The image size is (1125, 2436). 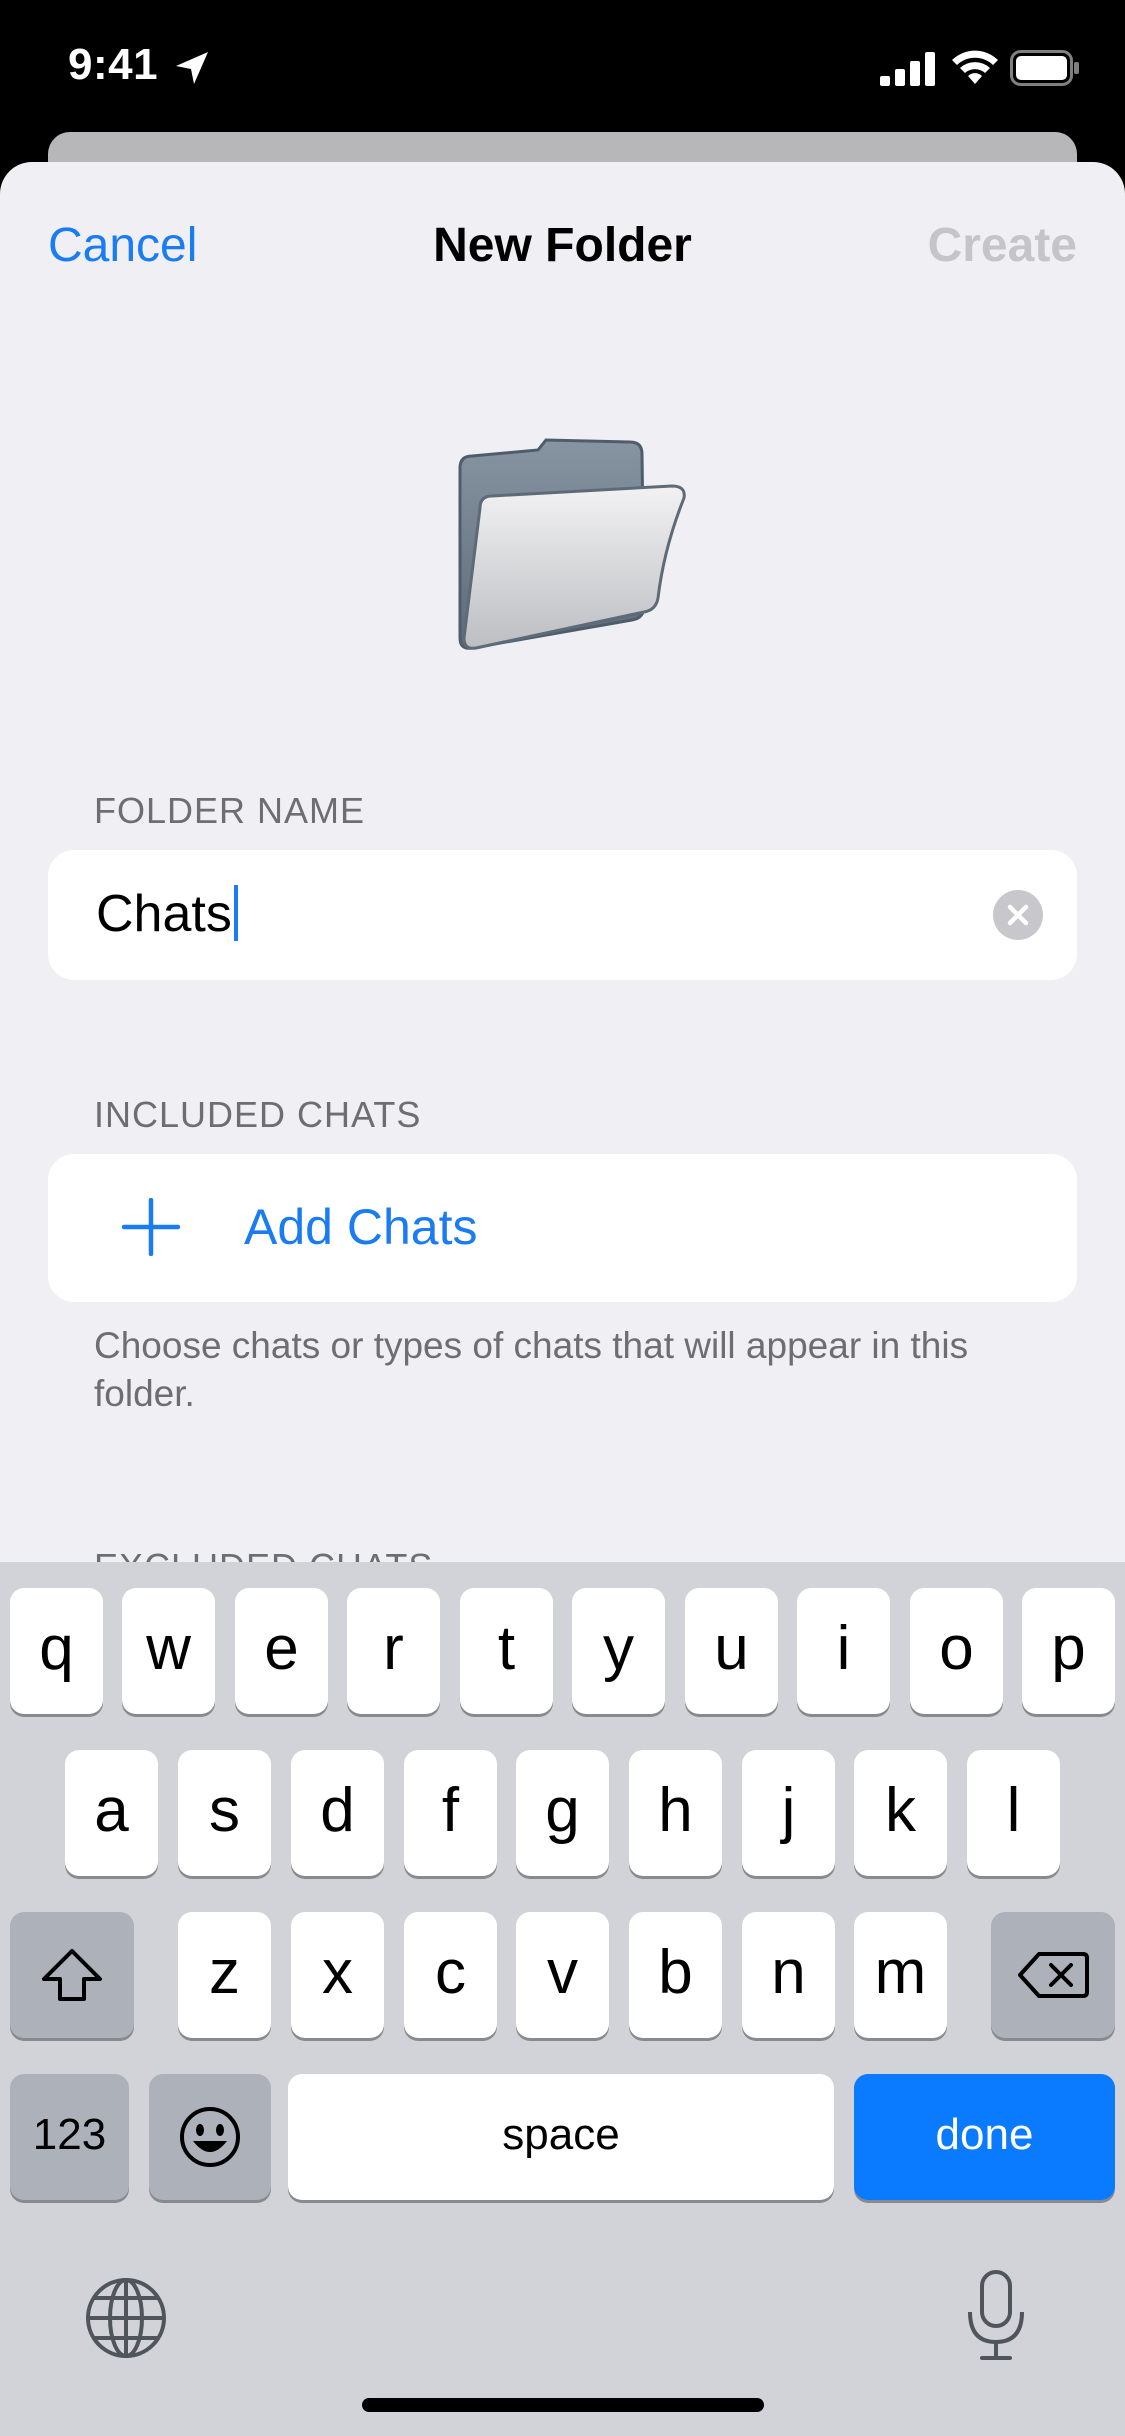 What do you see at coordinates (337, 1813) in the screenshot?
I see `key-d: d` at bounding box center [337, 1813].